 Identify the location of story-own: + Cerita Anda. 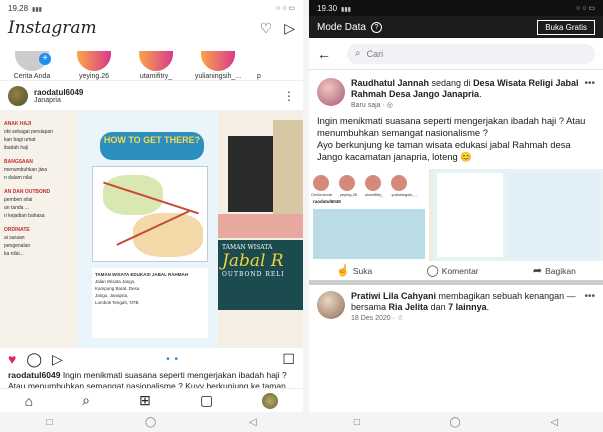
(32, 60).